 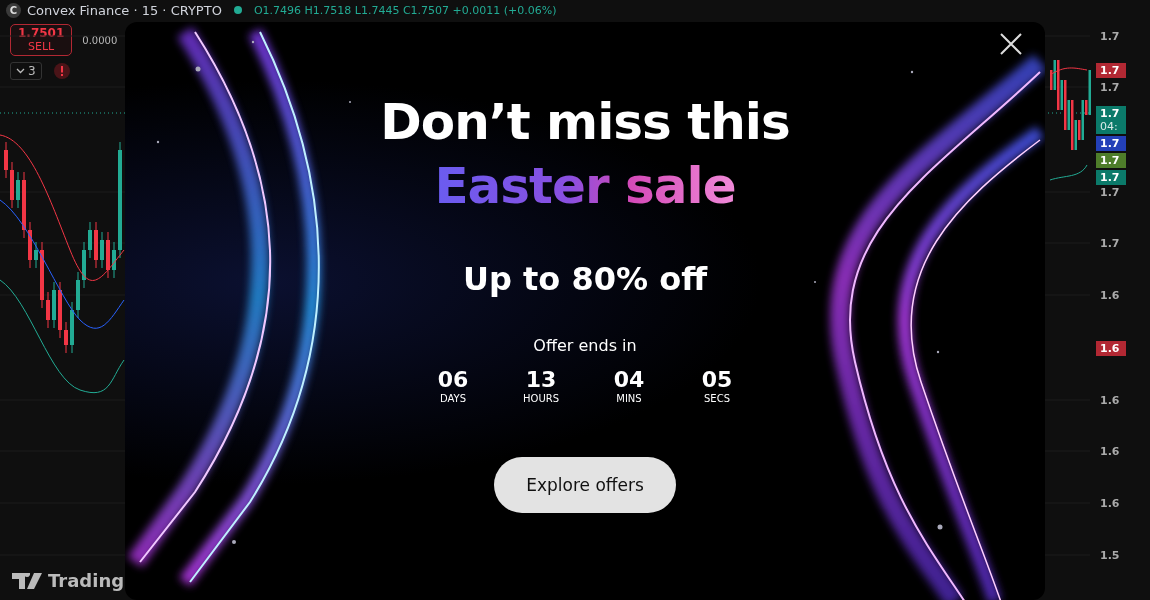 I want to click on indicators-toggle: 3, so click(x=26, y=71).